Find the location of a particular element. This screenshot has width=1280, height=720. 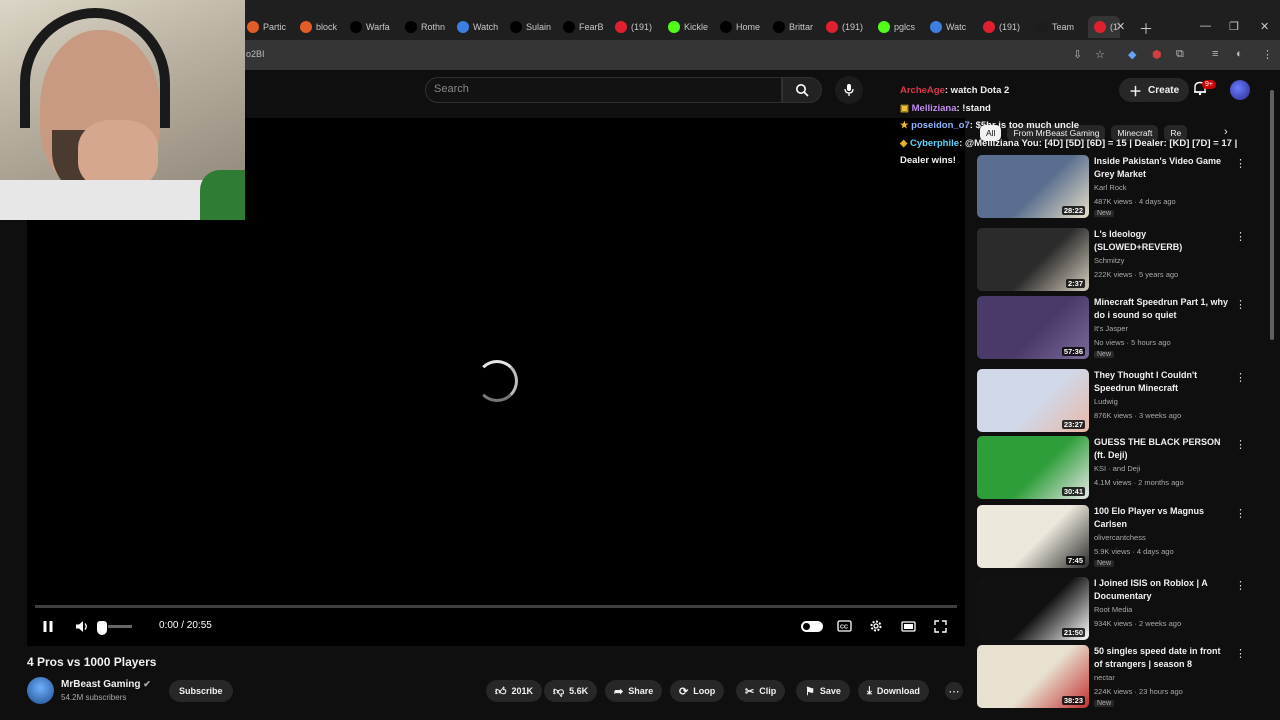

search-button is located at coordinates (802, 90).